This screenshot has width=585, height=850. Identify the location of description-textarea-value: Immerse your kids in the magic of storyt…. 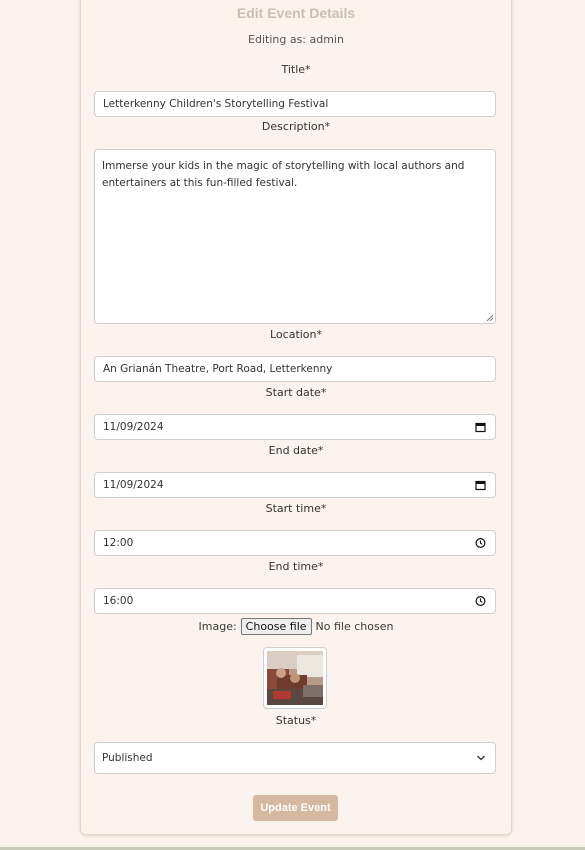
(283, 174).